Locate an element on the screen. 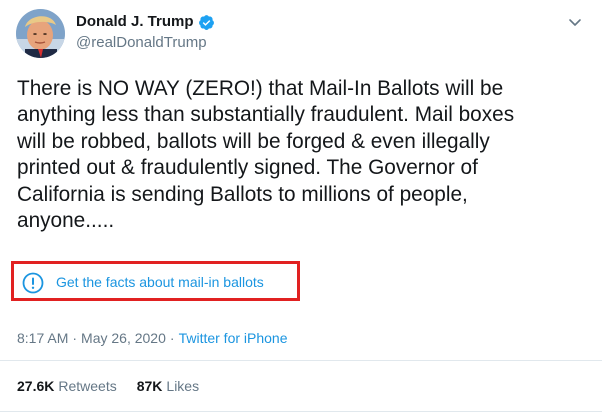  exclamation-circle-icon is located at coordinates (33, 283).